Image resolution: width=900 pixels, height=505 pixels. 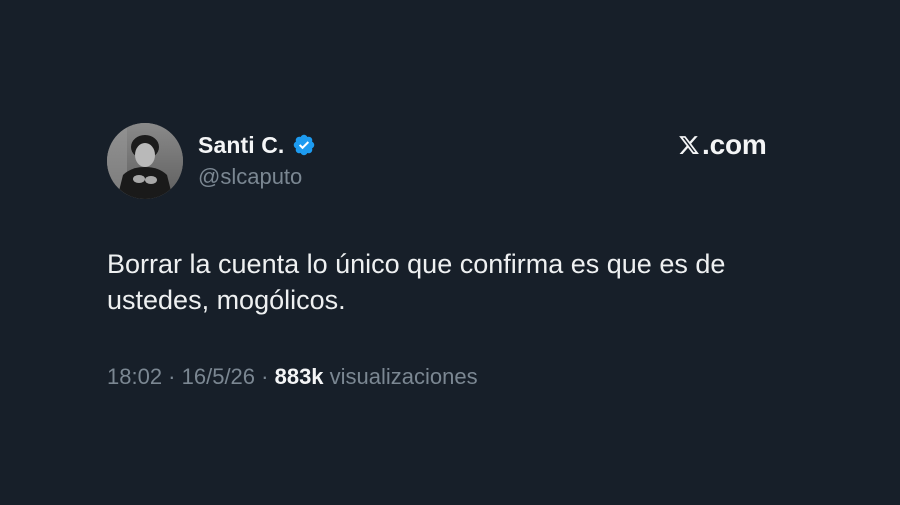 I want to click on profile-photo, so click(x=145, y=161).